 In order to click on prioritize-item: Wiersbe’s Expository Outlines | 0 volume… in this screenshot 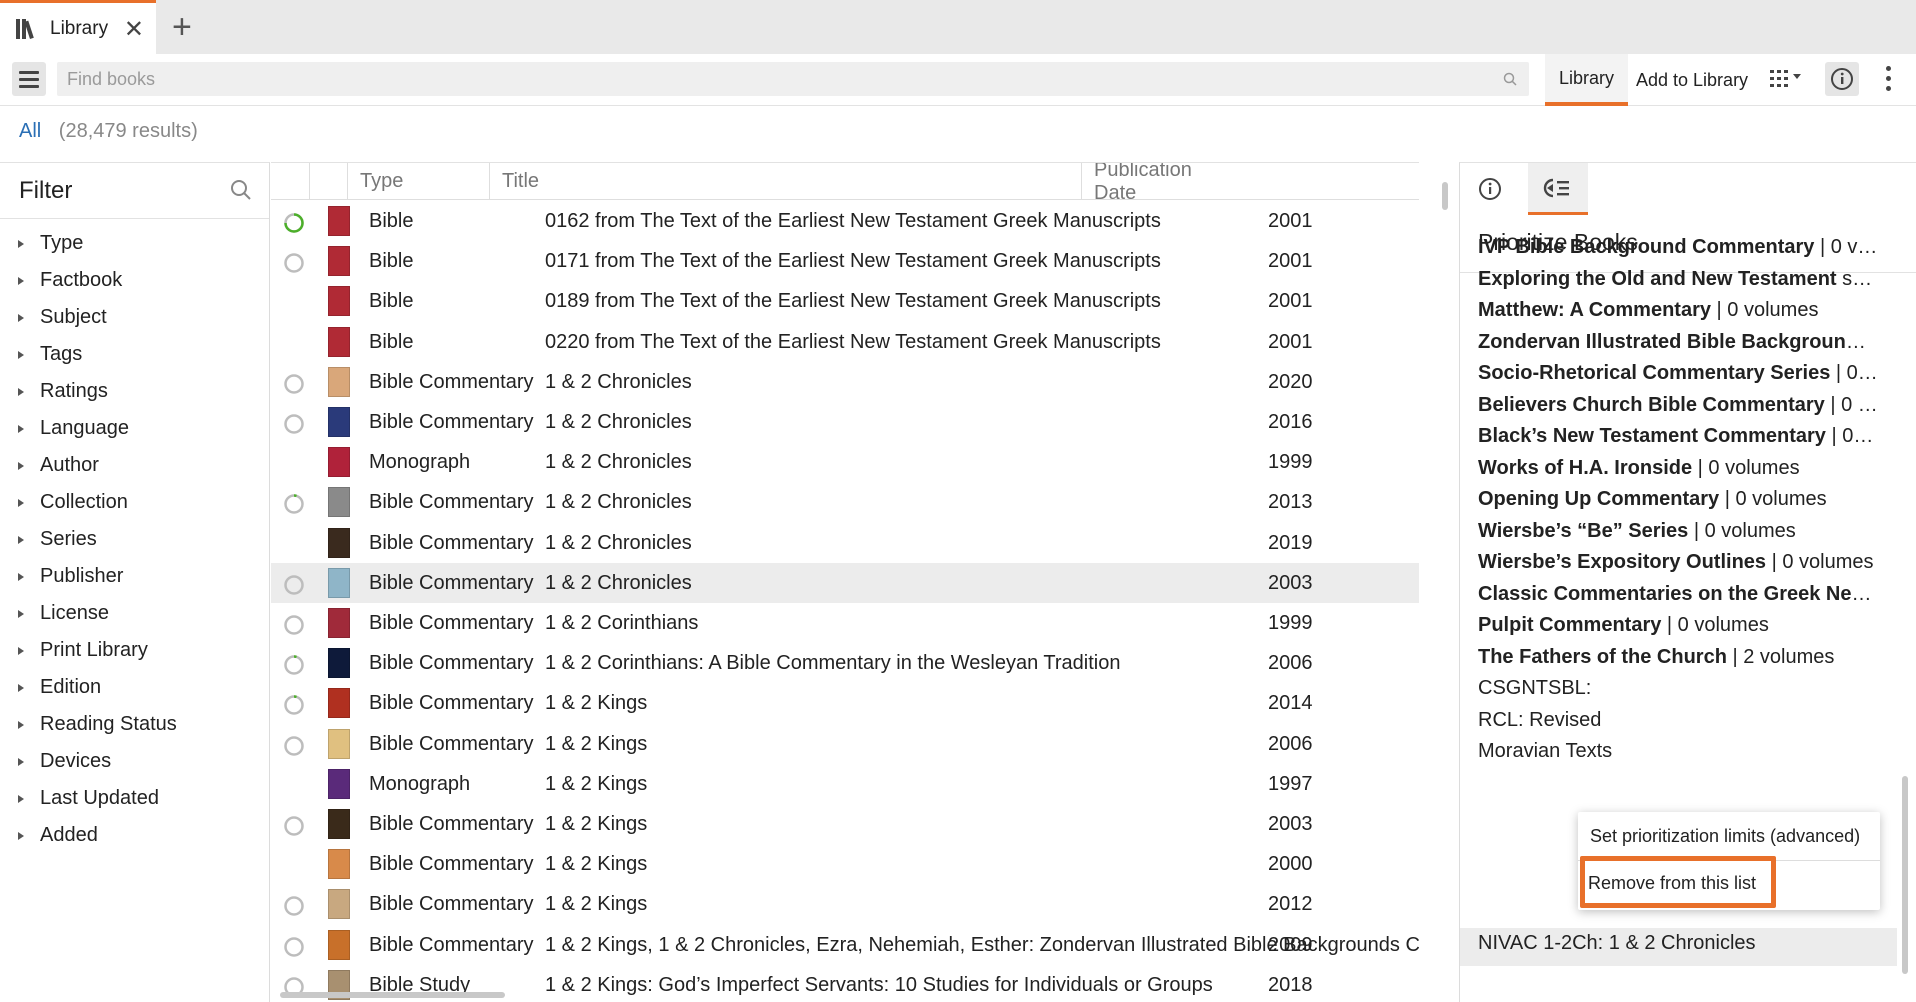, I will do `click(1678, 567)`.